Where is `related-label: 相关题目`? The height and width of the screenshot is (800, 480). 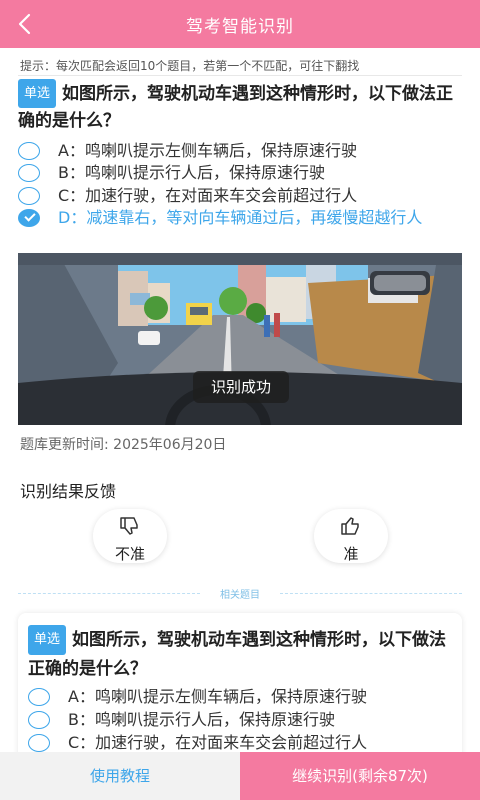 related-label: 相关题目 is located at coordinates (240, 595).